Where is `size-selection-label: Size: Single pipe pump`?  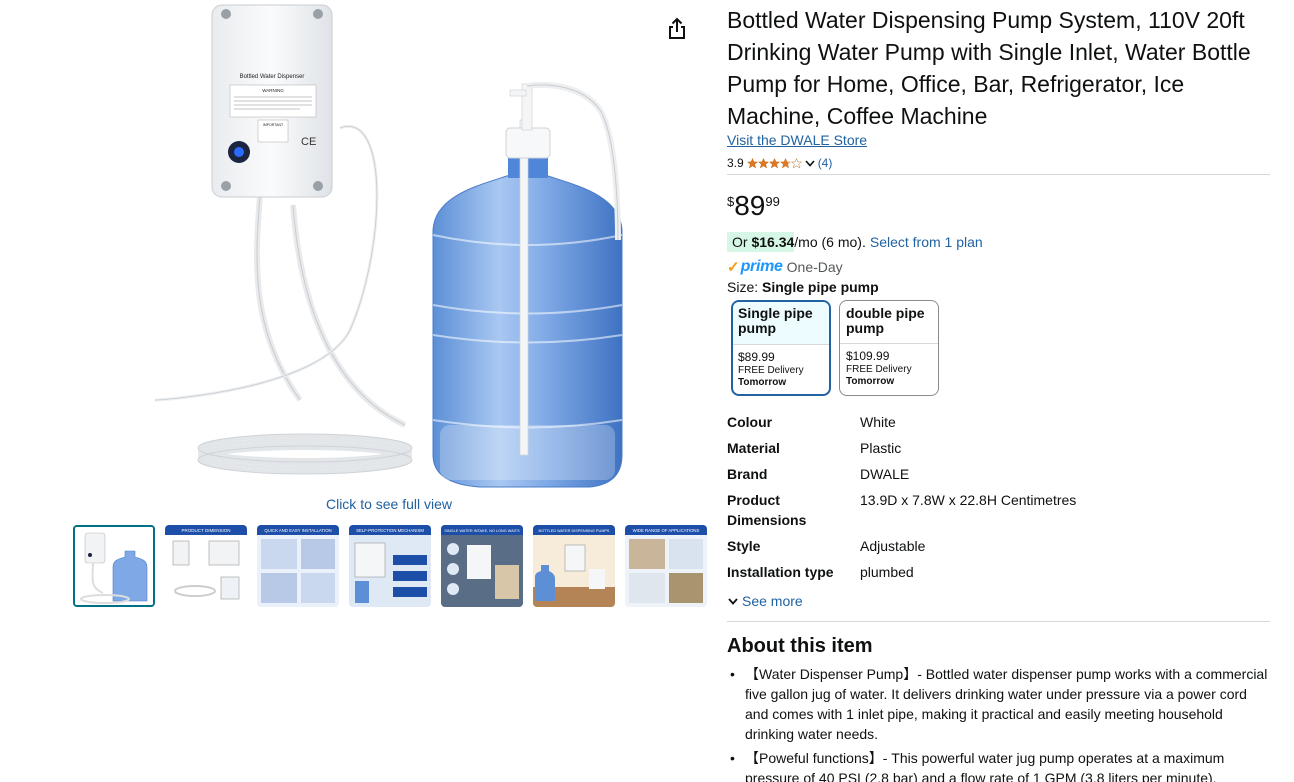 size-selection-label: Size: Single pipe pump is located at coordinates (803, 287).